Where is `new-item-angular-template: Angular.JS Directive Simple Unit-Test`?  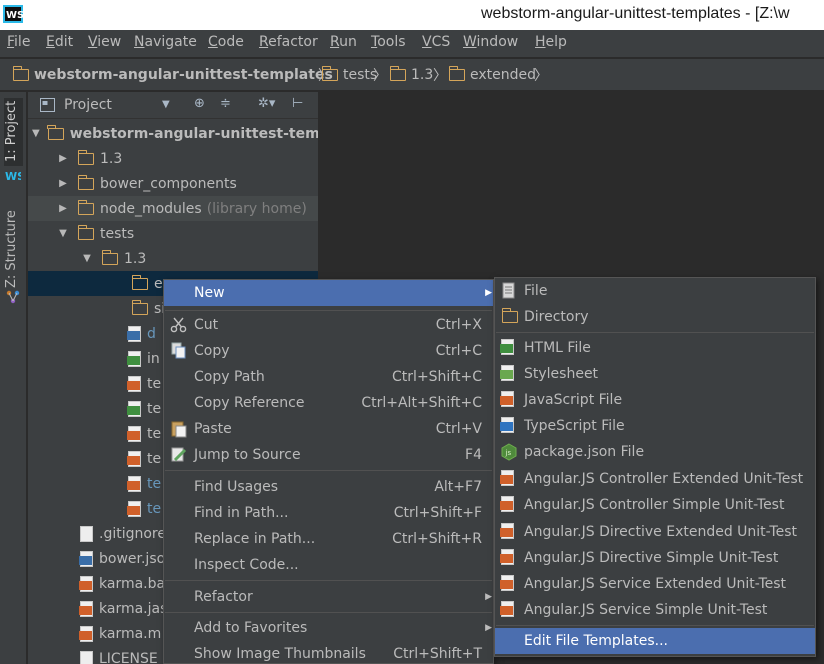 new-item-angular-template: Angular.JS Directive Simple Unit-Test is located at coordinates (655, 558).